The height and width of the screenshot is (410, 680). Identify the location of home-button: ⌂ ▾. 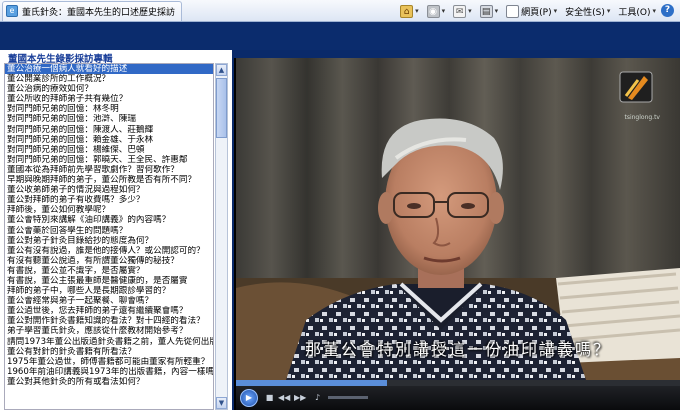
(409, 11).